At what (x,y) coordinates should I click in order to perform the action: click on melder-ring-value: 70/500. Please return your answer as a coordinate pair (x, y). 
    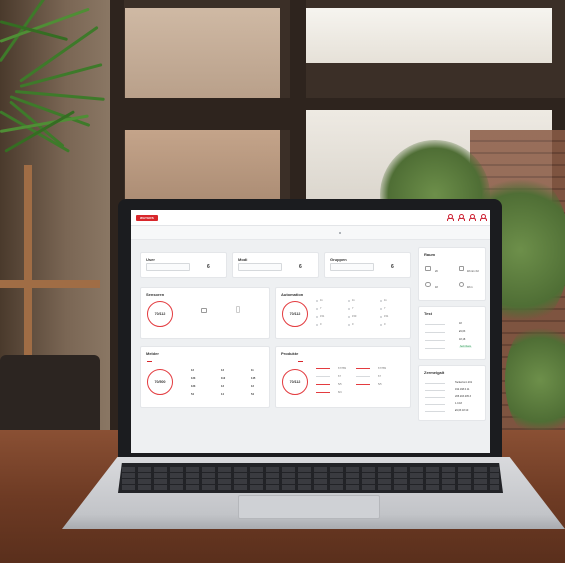
    Looking at the image, I should click on (160, 382).